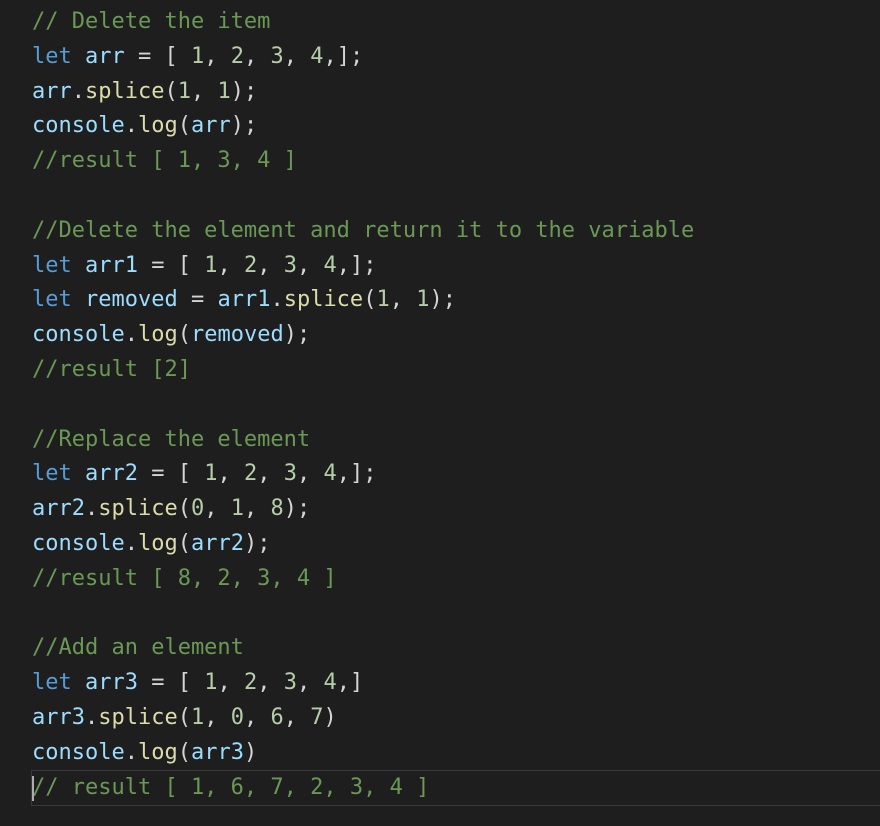 This screenshot has width=880, height=826. What do you see at coordinates (456, 683) in the screenshot?
I see `code-line: let arr3 = [ 1, 2, 3, 4,]` at bounding box center [456, 683].